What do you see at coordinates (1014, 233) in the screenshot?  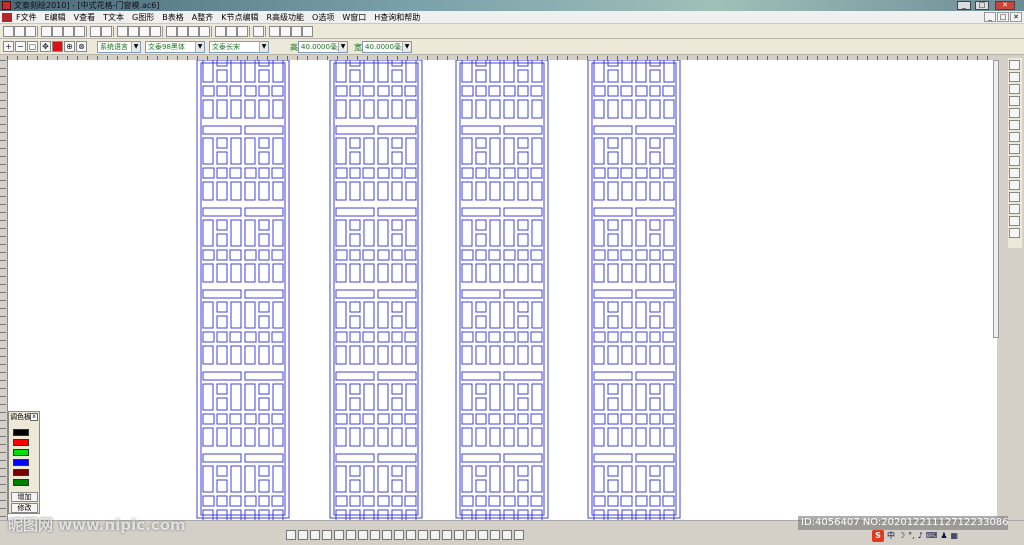 I see `font-icon` at bounding box center [1014, 233].